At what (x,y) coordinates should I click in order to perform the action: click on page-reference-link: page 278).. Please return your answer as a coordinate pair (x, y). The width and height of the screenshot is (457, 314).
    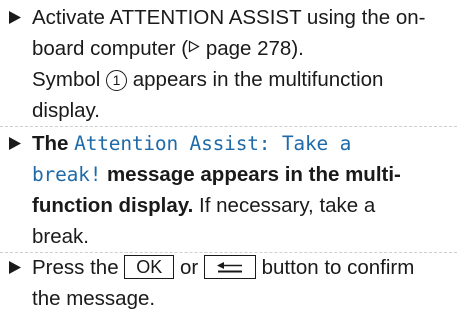
    Looking at the image, I should click on (255, 48).